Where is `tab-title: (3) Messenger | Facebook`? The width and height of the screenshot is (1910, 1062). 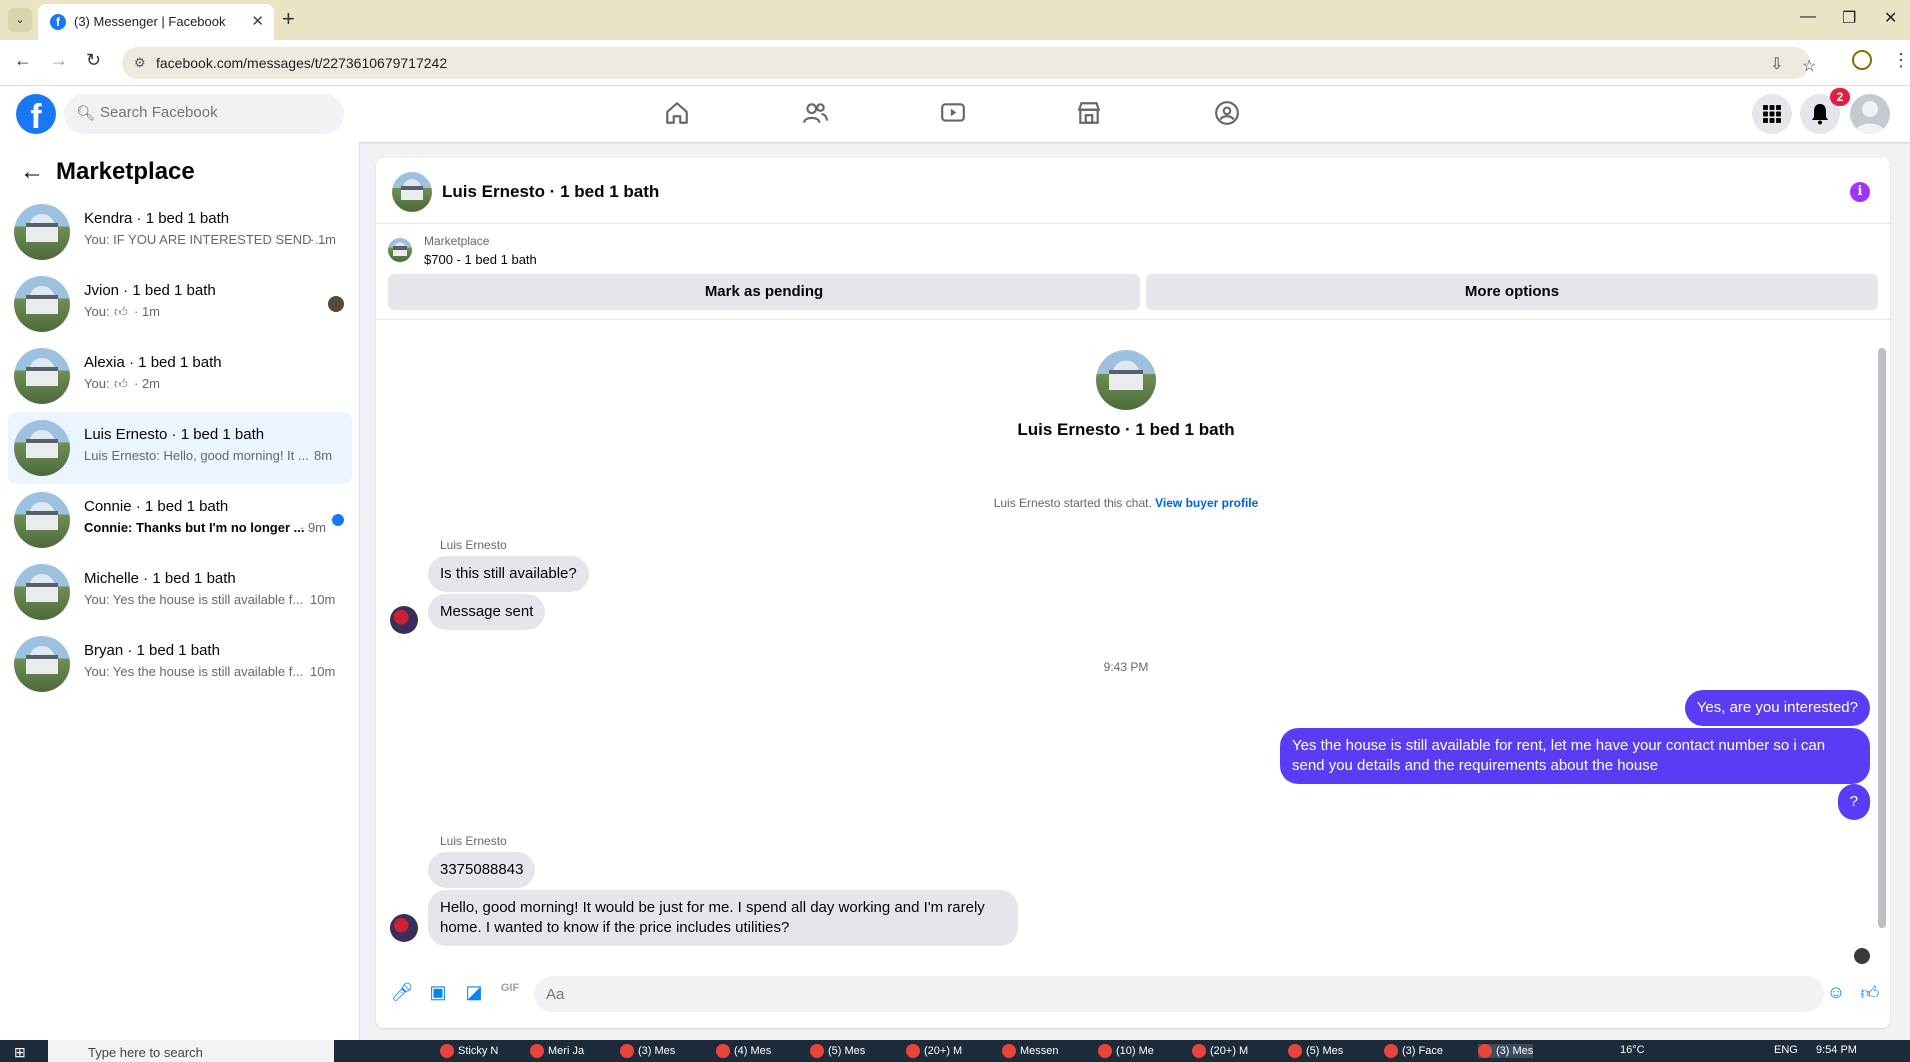
tab-title: (3) Messenger | Facebook is located at coordinates (150, 21).